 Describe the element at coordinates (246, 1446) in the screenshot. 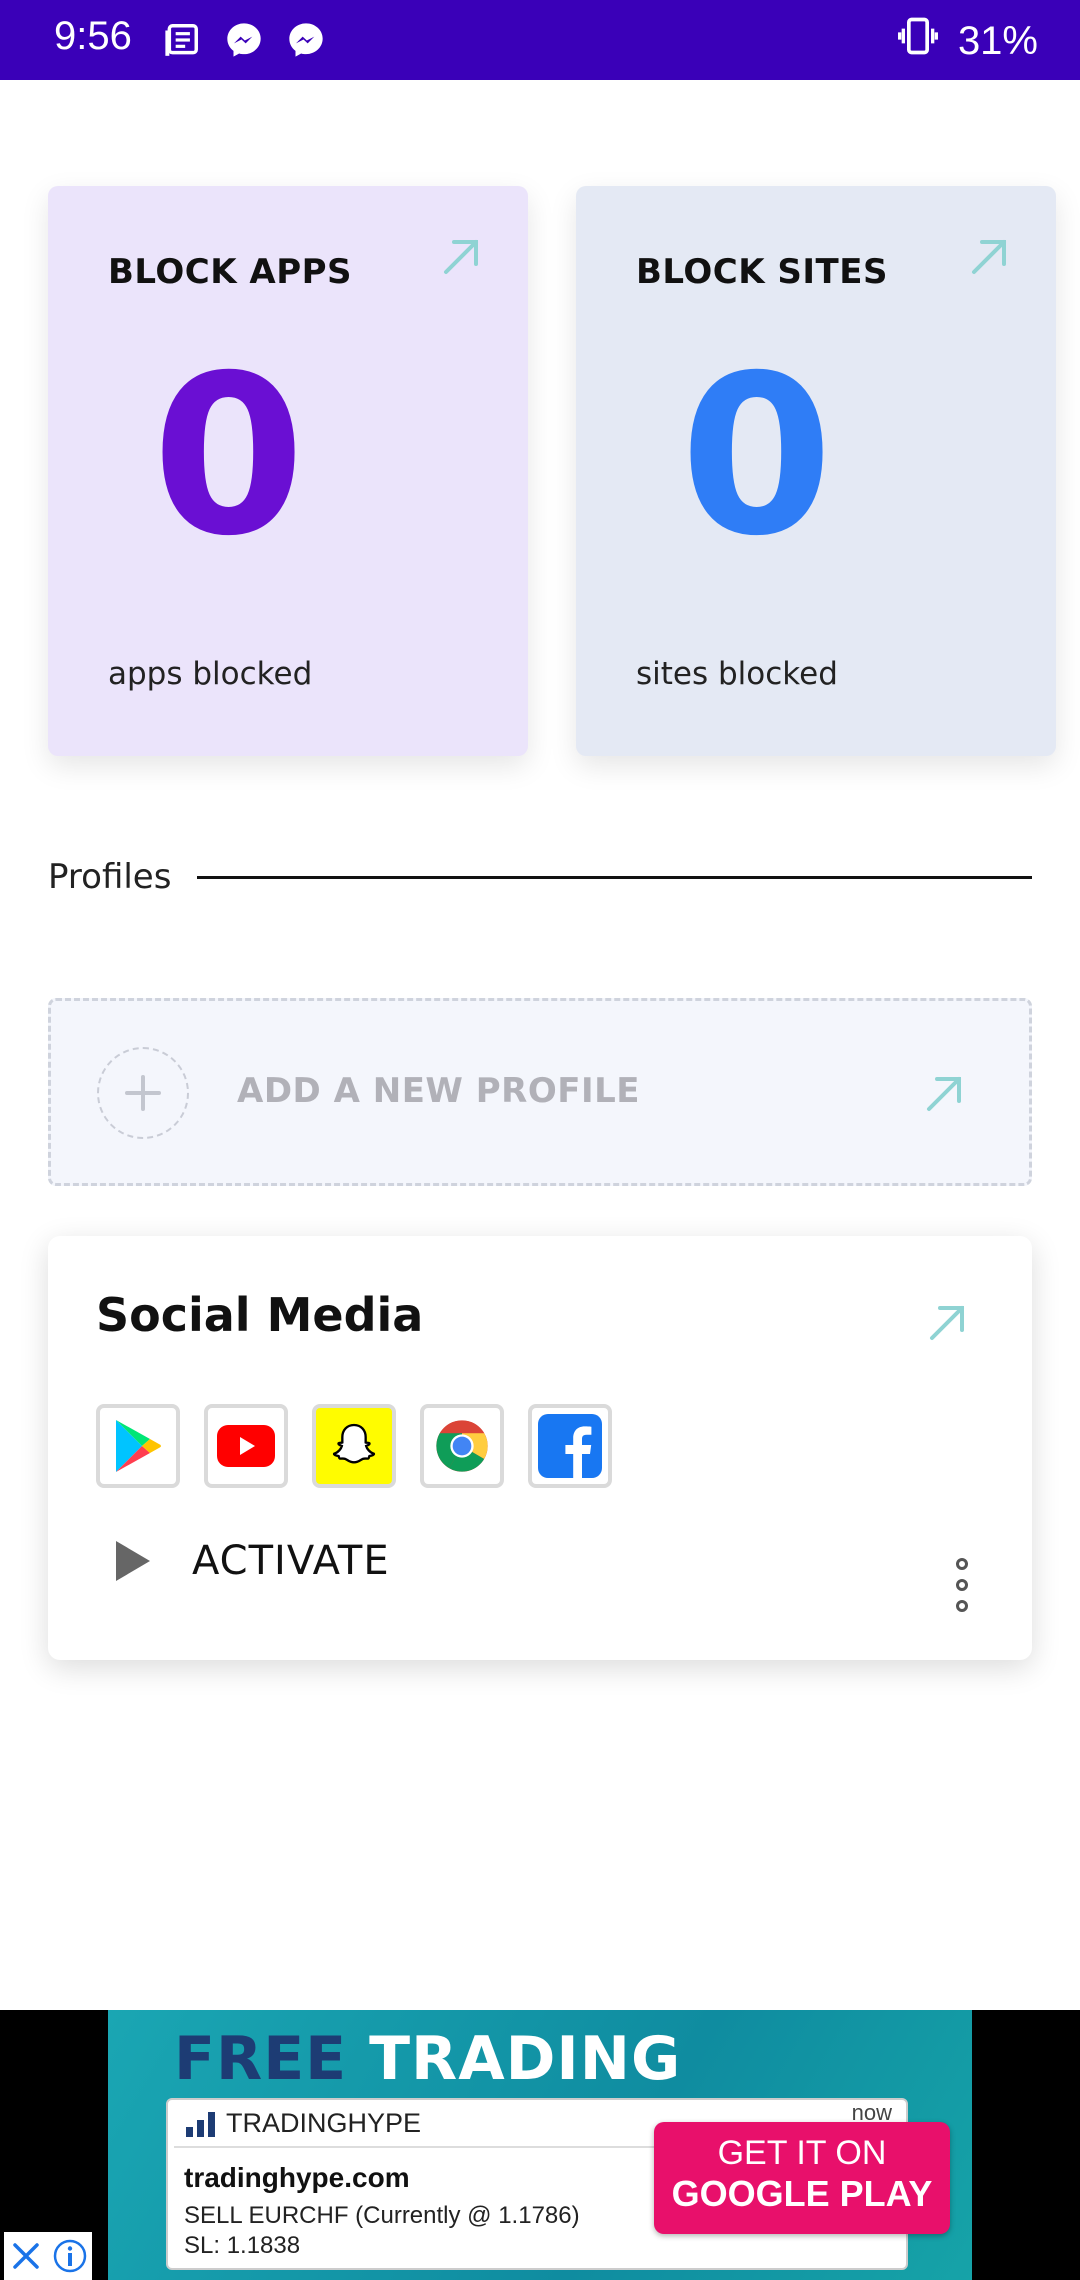

I see `youtube-icon` at that location.